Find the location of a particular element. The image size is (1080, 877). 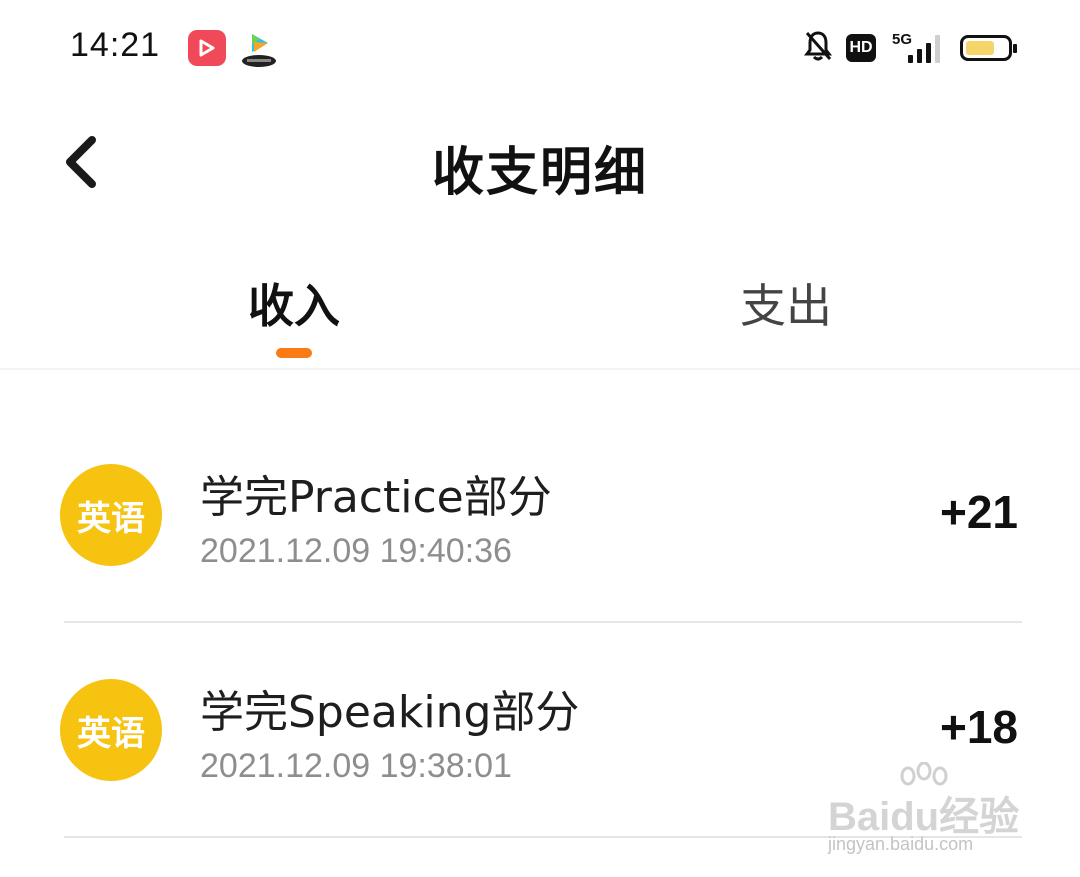

transaction-amount: +18 is located at coordinates (978, 727).